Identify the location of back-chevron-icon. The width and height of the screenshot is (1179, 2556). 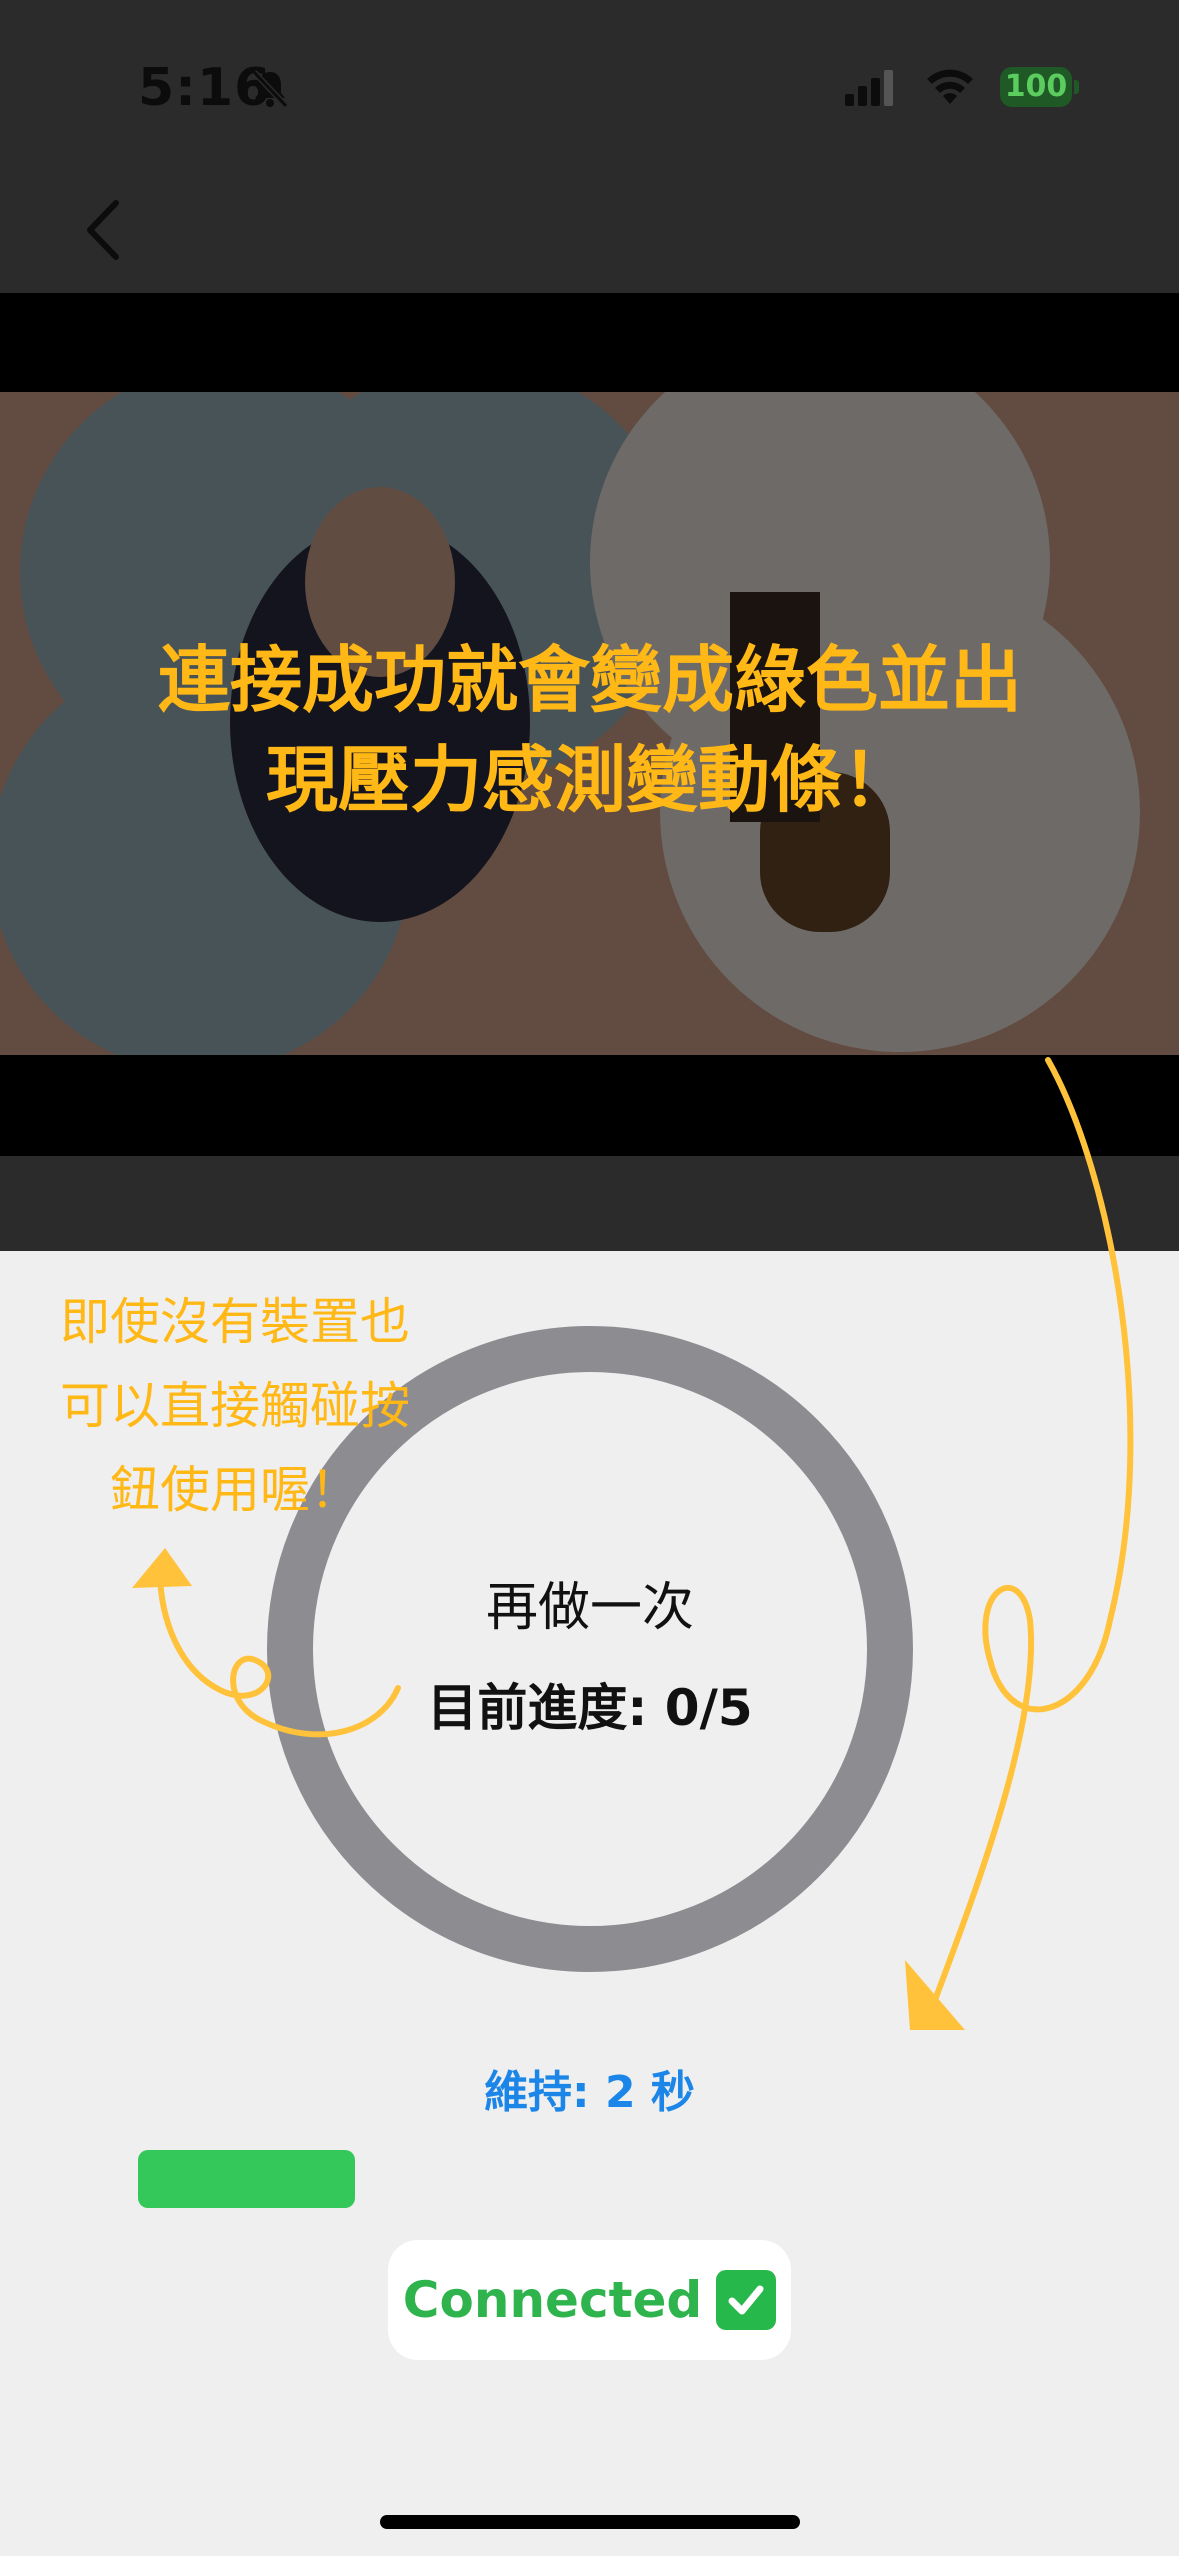
(103, 230).